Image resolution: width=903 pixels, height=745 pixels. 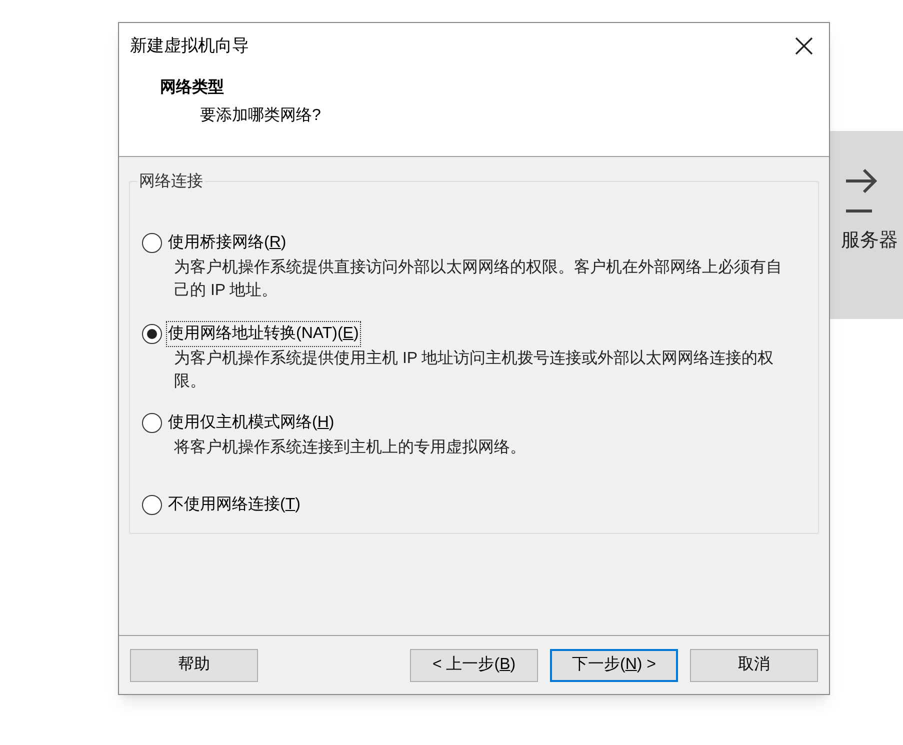 What do you see at coordinates (614, 665) in the screenshot?
I see `dialog-button: 下一步(N) >` at bounding box center [614, 665].